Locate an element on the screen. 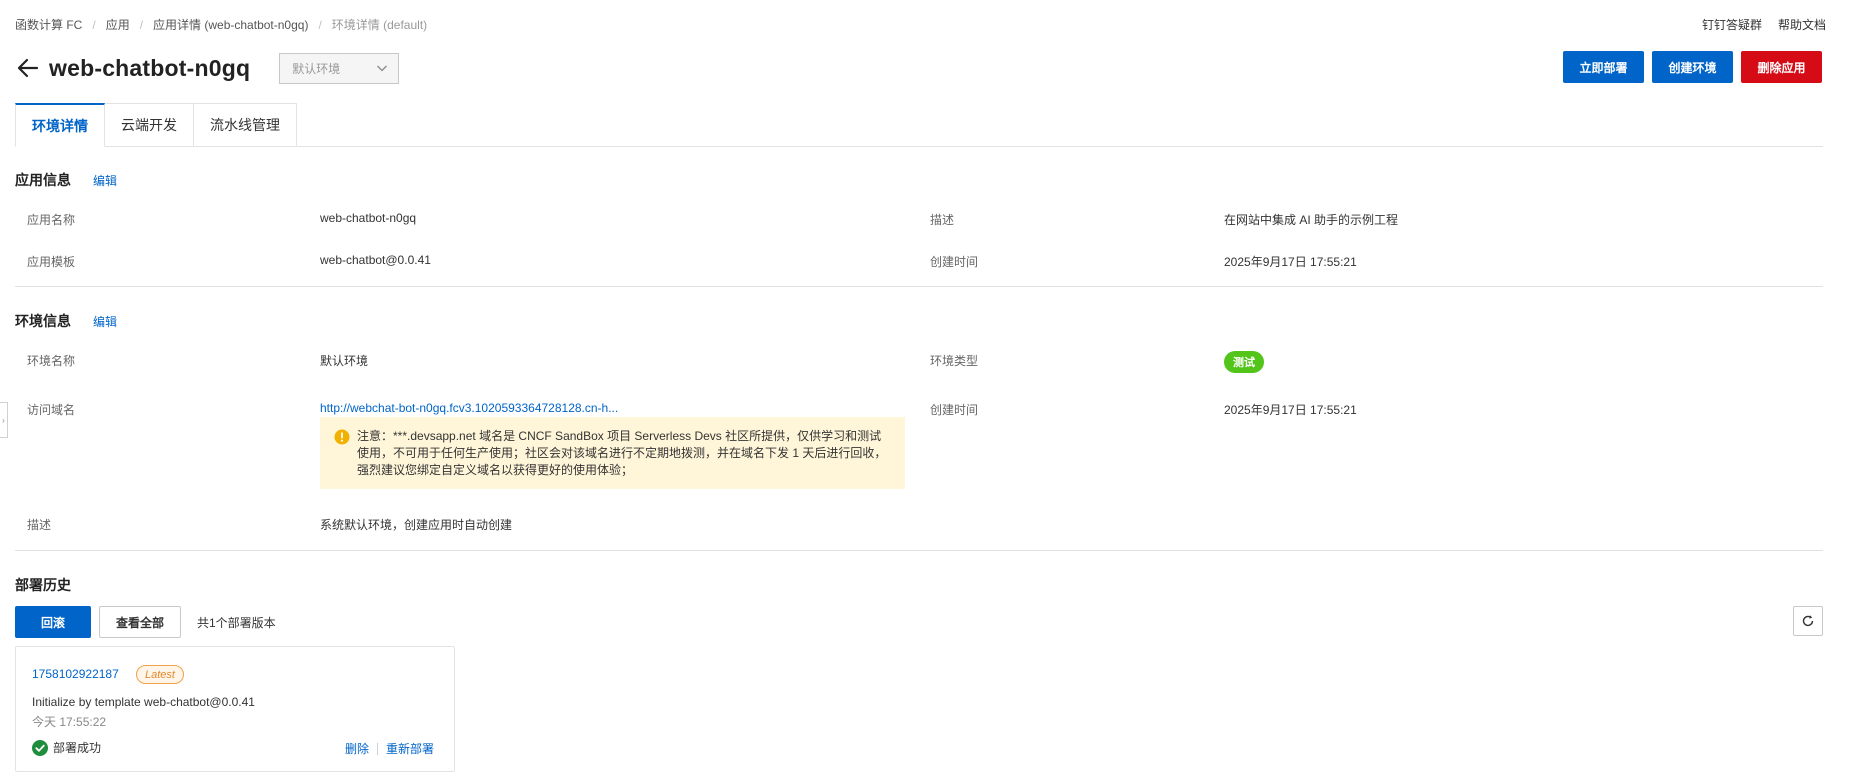 The height and width of the screenshot is (784, 1849). breadcrumb-item-apps: 应用 is located at coordinates (118, 24).